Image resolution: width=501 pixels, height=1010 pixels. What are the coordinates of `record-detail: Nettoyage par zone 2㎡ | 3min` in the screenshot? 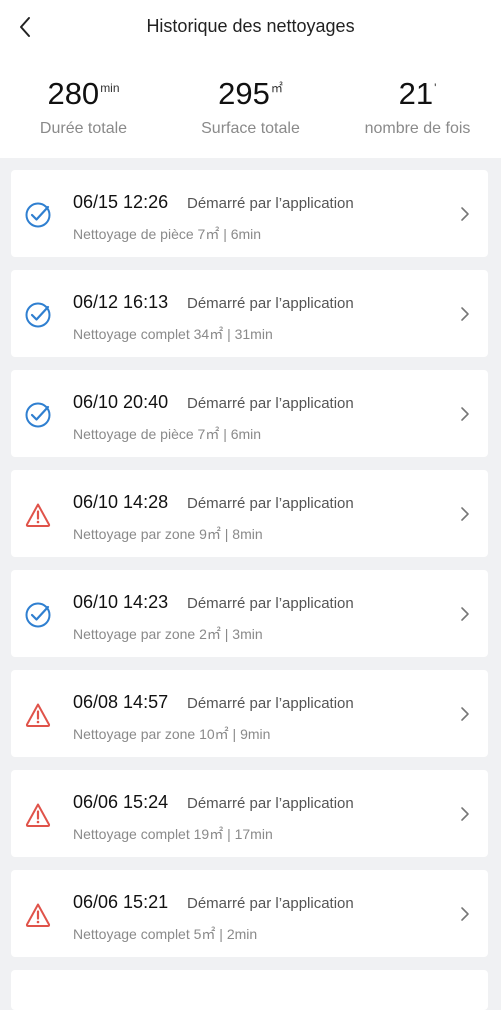 It's located at (168, 634).